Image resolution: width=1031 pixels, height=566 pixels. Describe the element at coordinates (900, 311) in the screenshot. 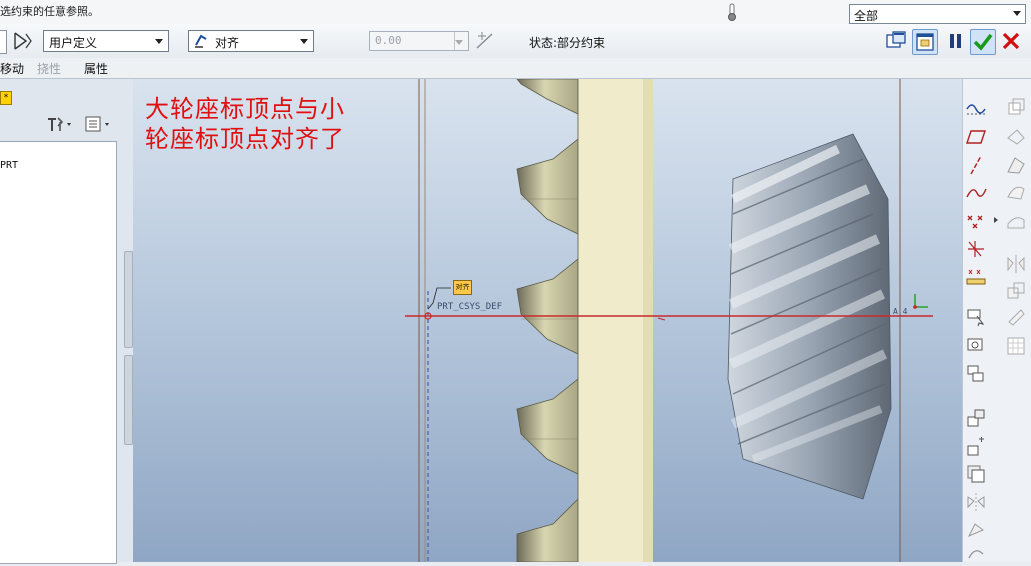

I see `axis-label: A_4` at that location.